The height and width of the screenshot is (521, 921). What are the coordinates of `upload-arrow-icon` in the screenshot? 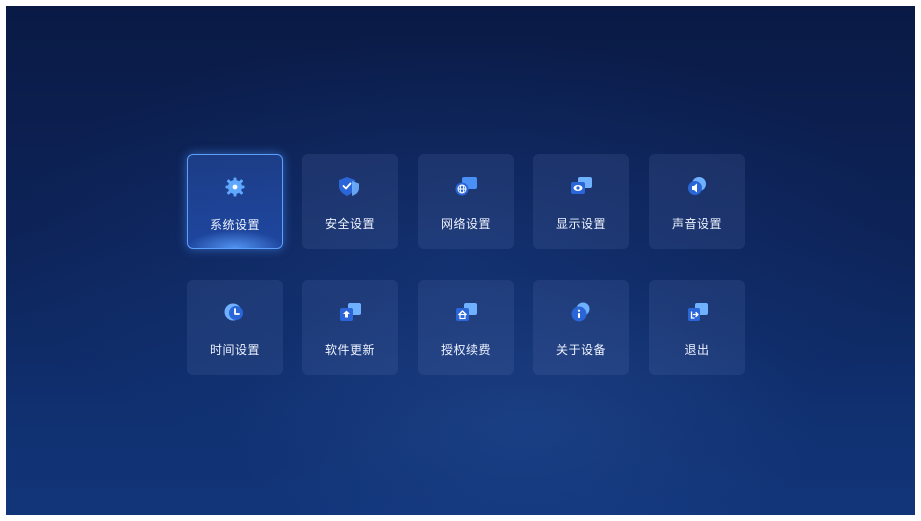 It's located at (350, 312).